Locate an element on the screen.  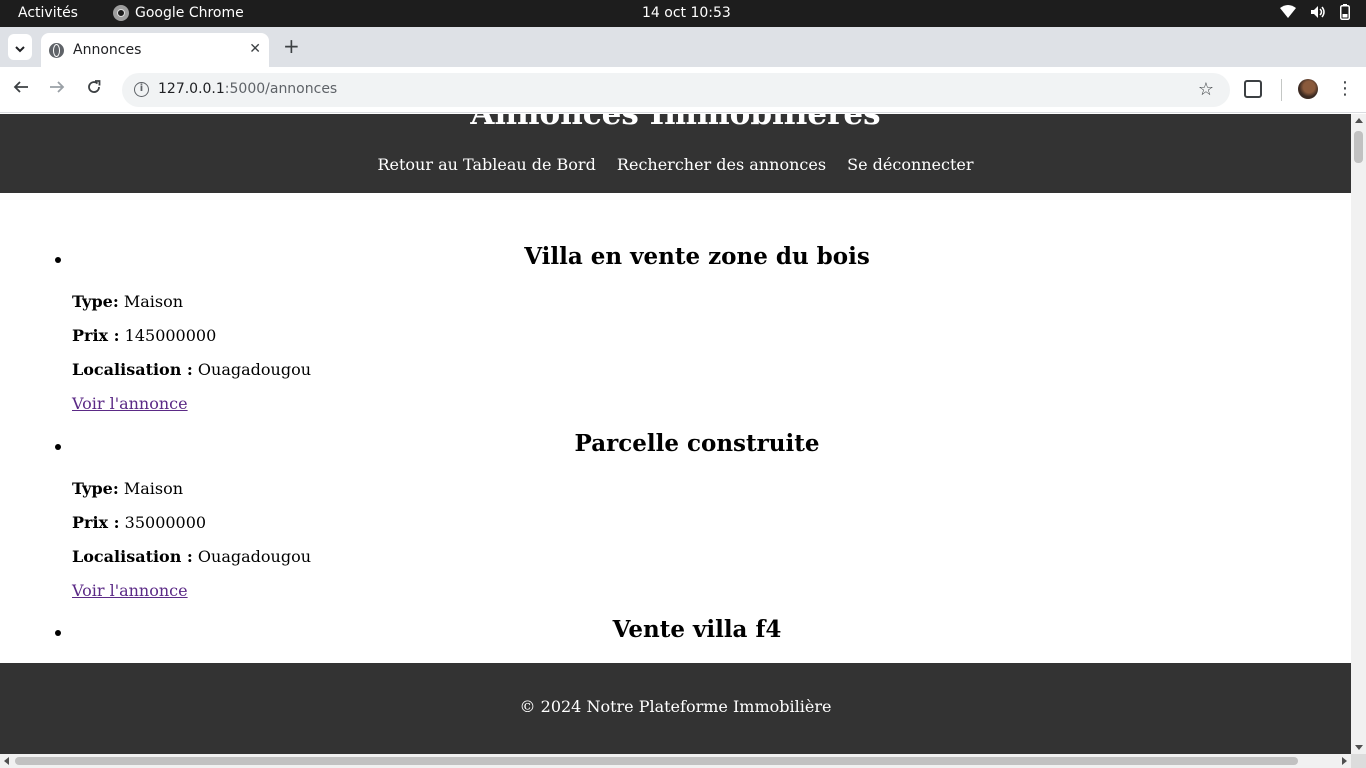
vertical-scrollbar is located at coordinates (1358, 434).